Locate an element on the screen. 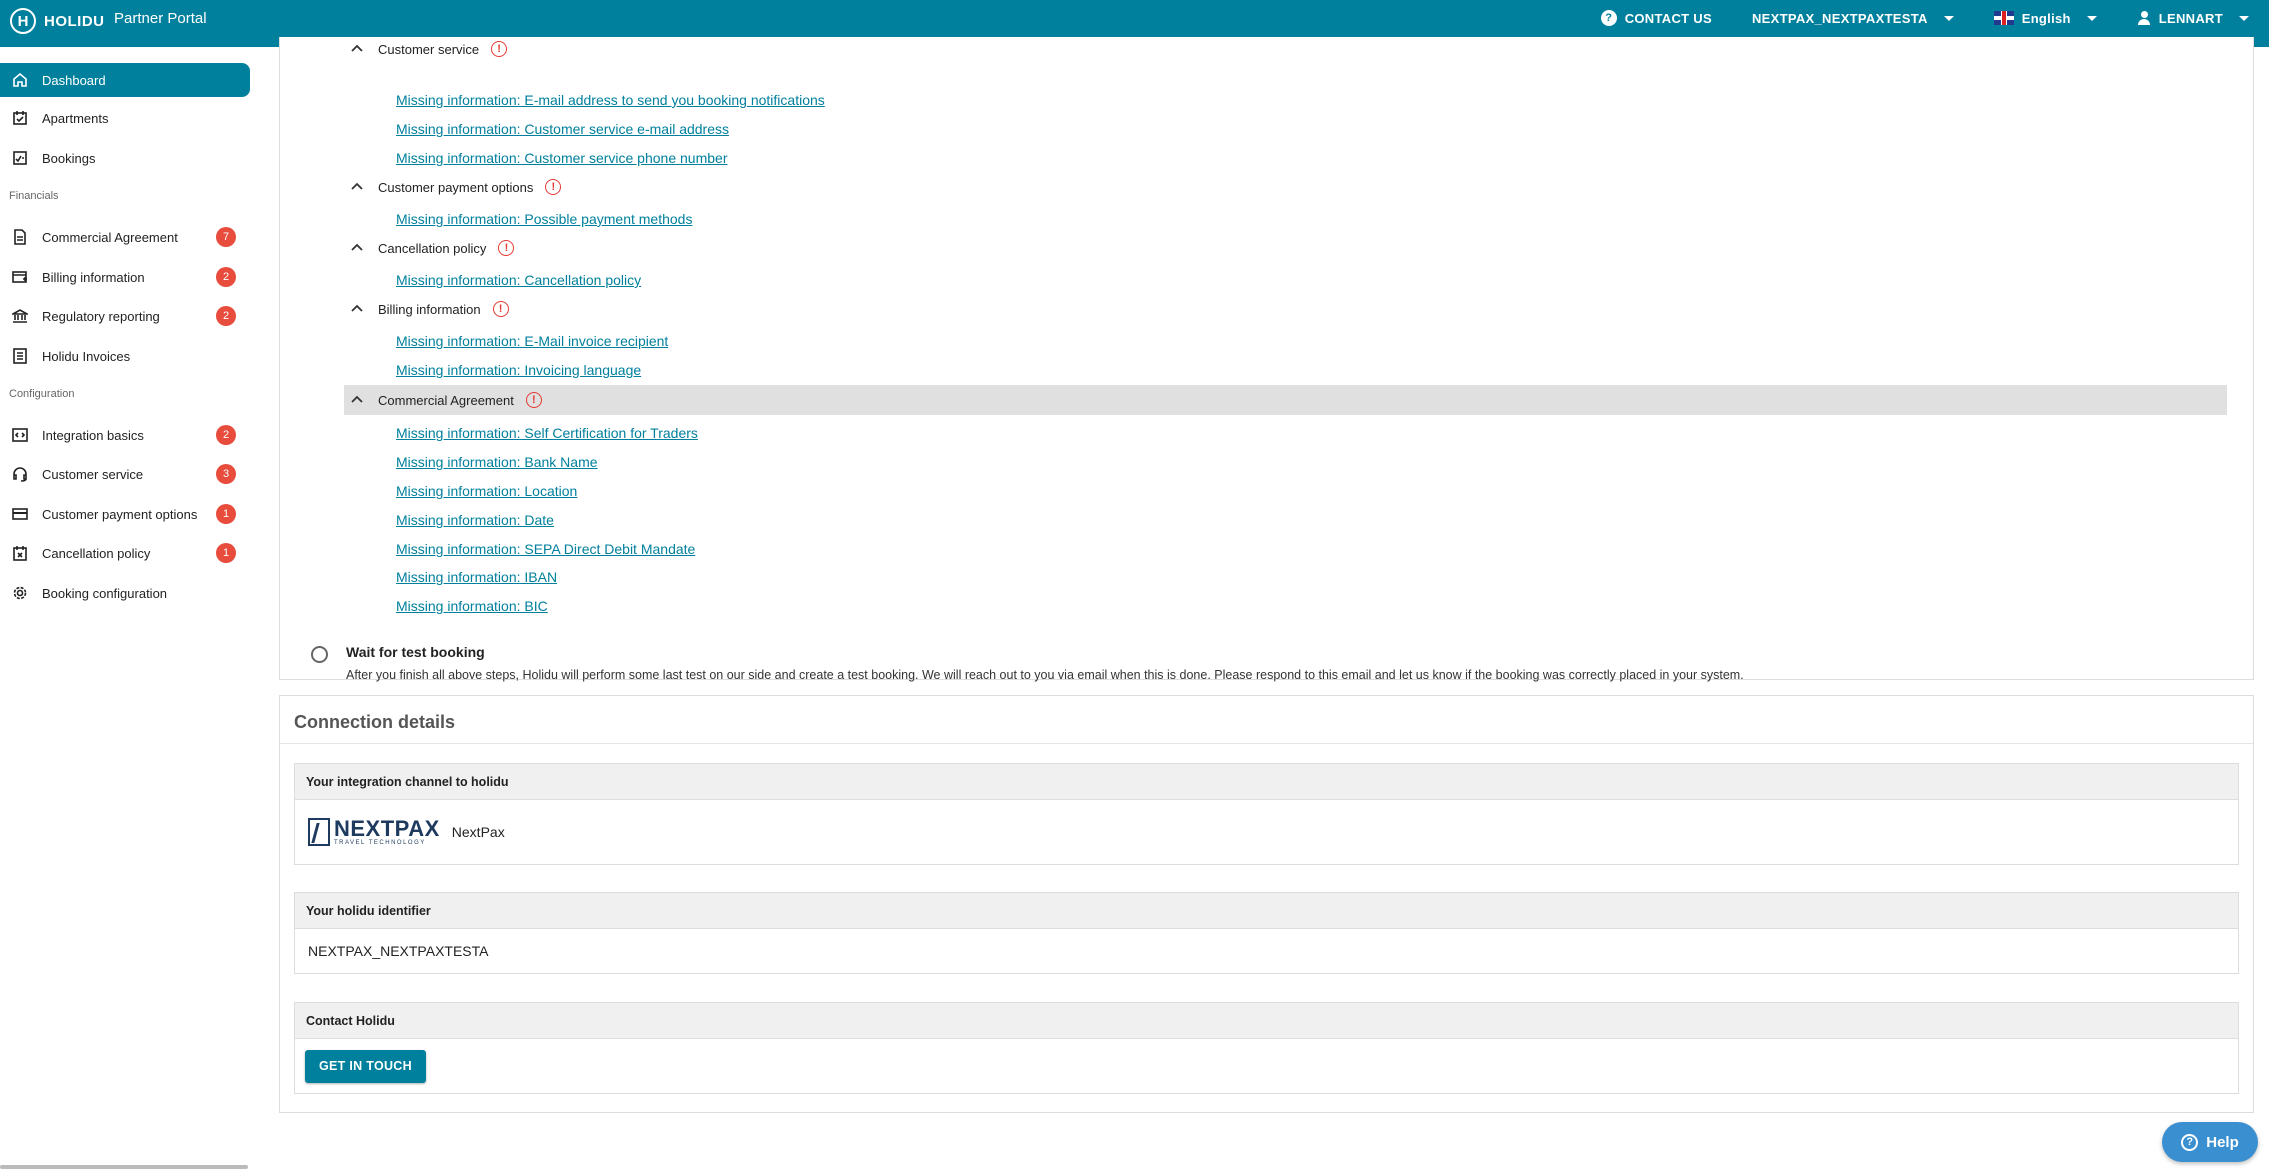 Image resolution: width=2269 pixels, height=1169 pixels. credit-card-icon is located at coordinates (20, 514).